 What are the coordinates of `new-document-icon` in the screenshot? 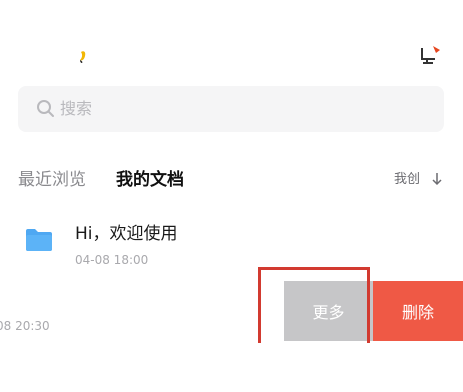 It's located at (431, 54).